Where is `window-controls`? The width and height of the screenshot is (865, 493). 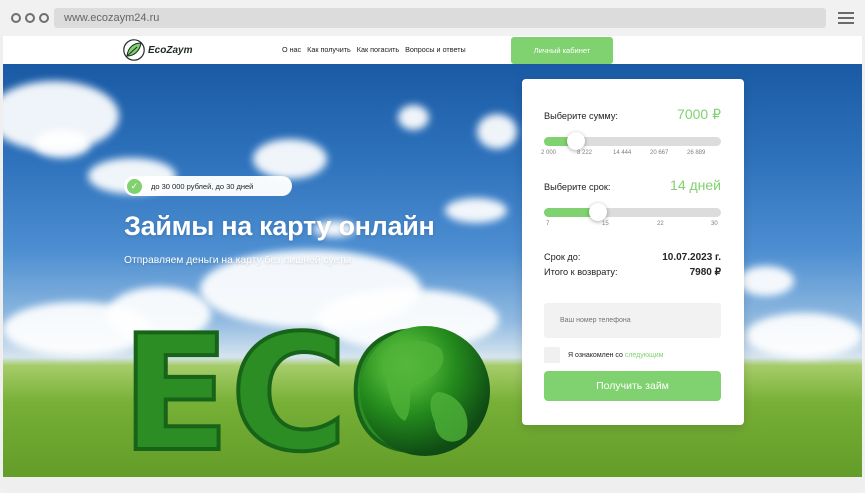
window-controls is located at coordinates (30, 18).